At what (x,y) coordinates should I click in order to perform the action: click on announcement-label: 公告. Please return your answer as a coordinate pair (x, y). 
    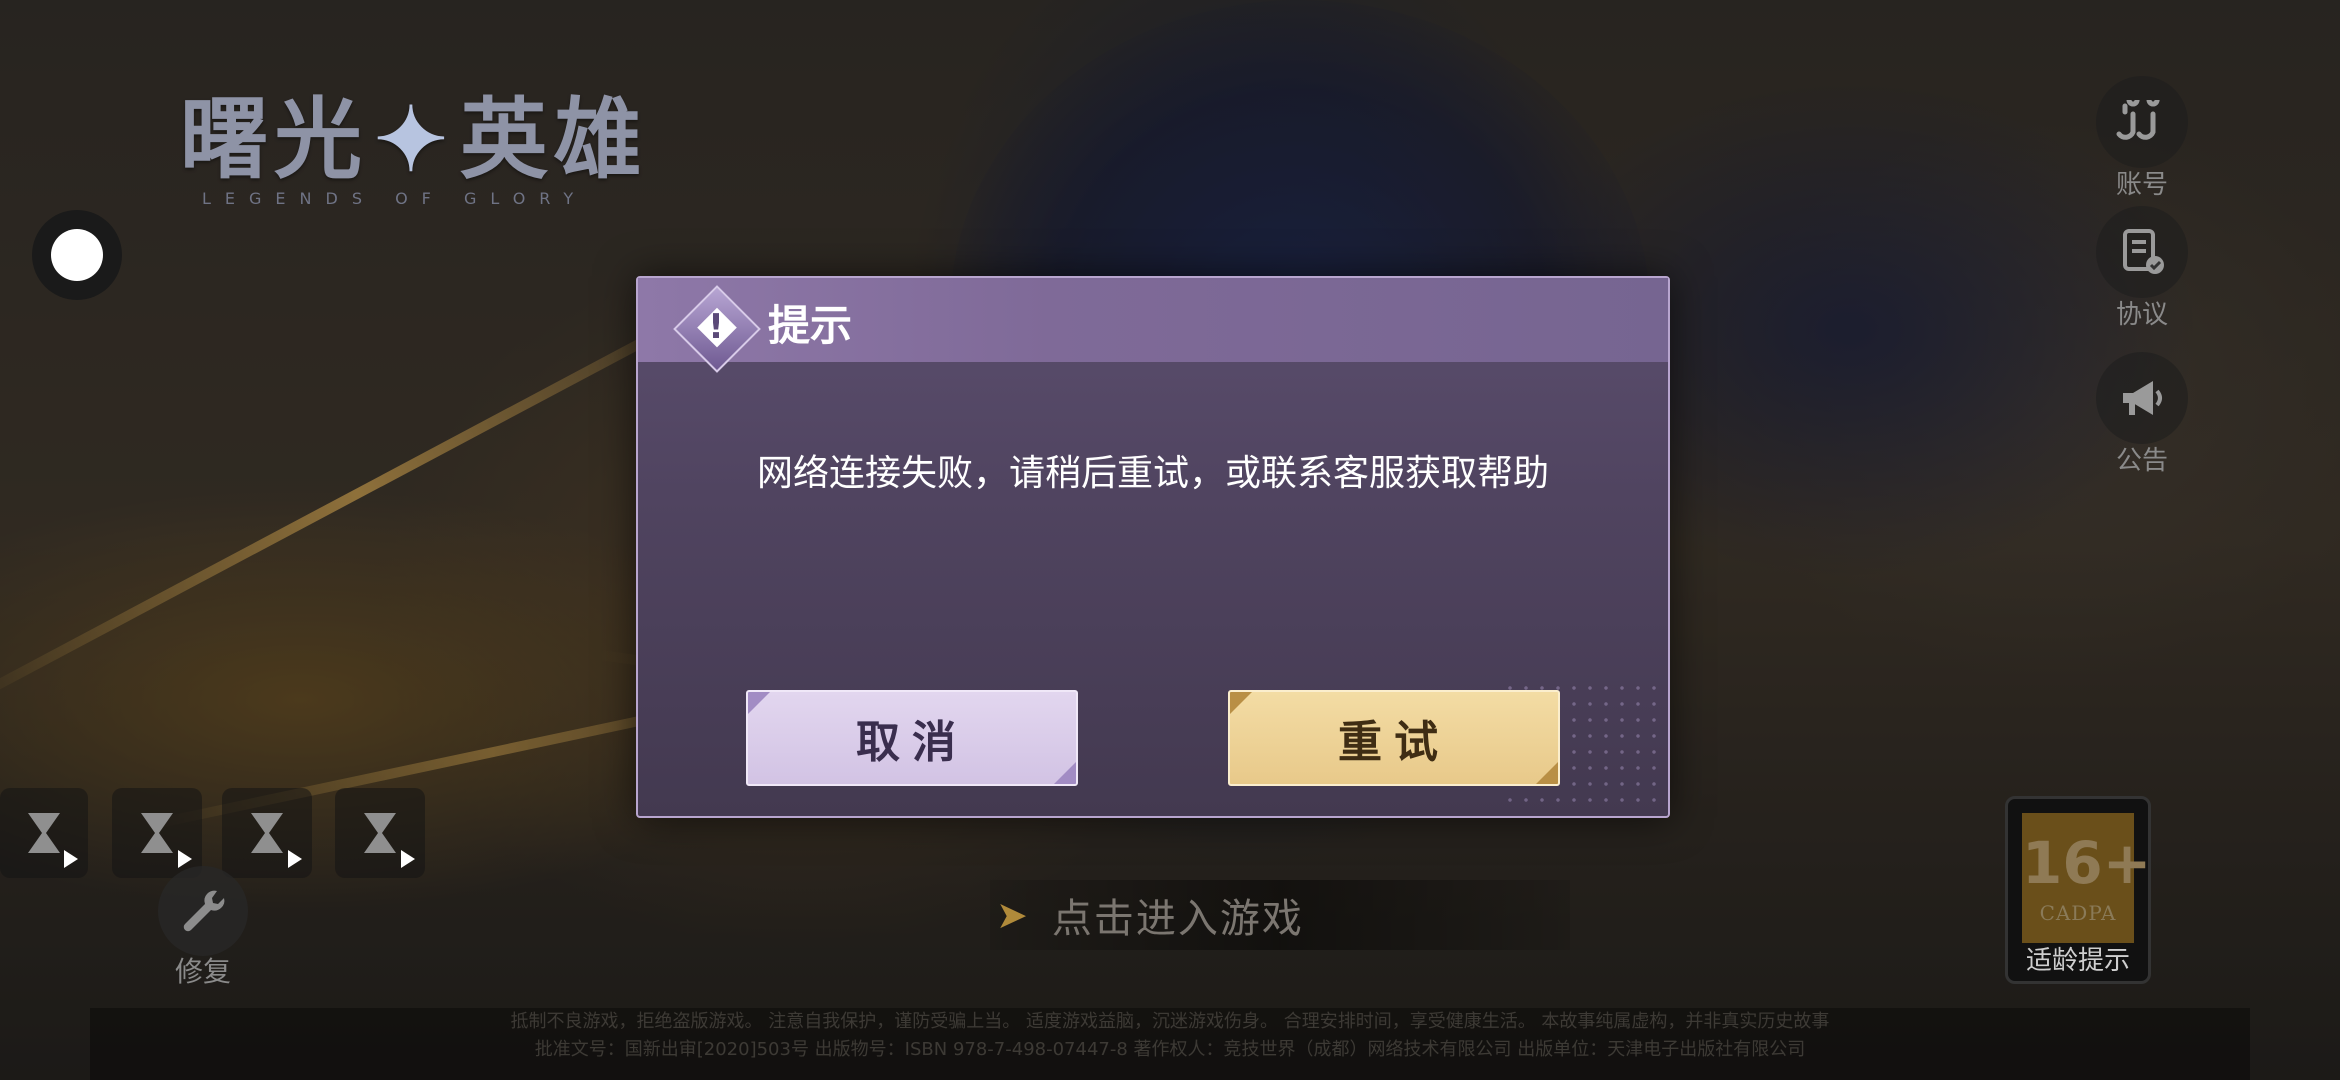
    Looking at the image, I should click on (2141, 461).